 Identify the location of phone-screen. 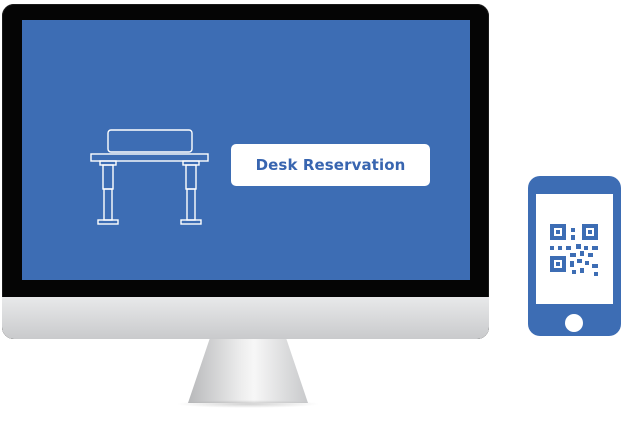
(574, 249).